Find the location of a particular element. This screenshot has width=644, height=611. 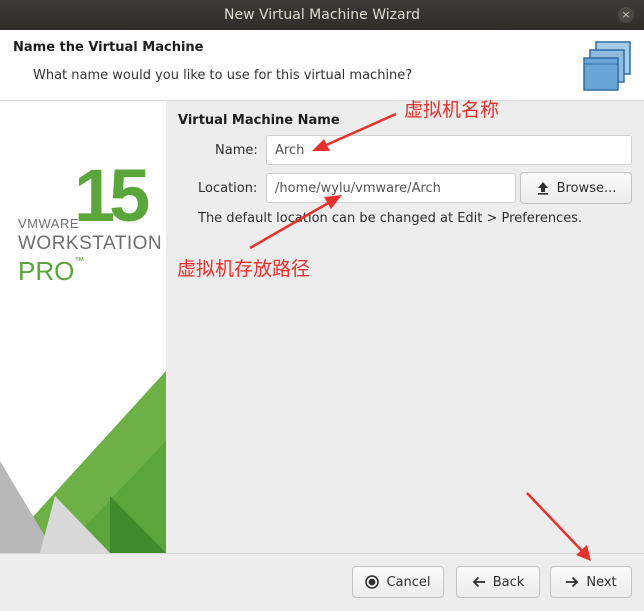

arrow-right-icon is located at coordinates (572, 582).